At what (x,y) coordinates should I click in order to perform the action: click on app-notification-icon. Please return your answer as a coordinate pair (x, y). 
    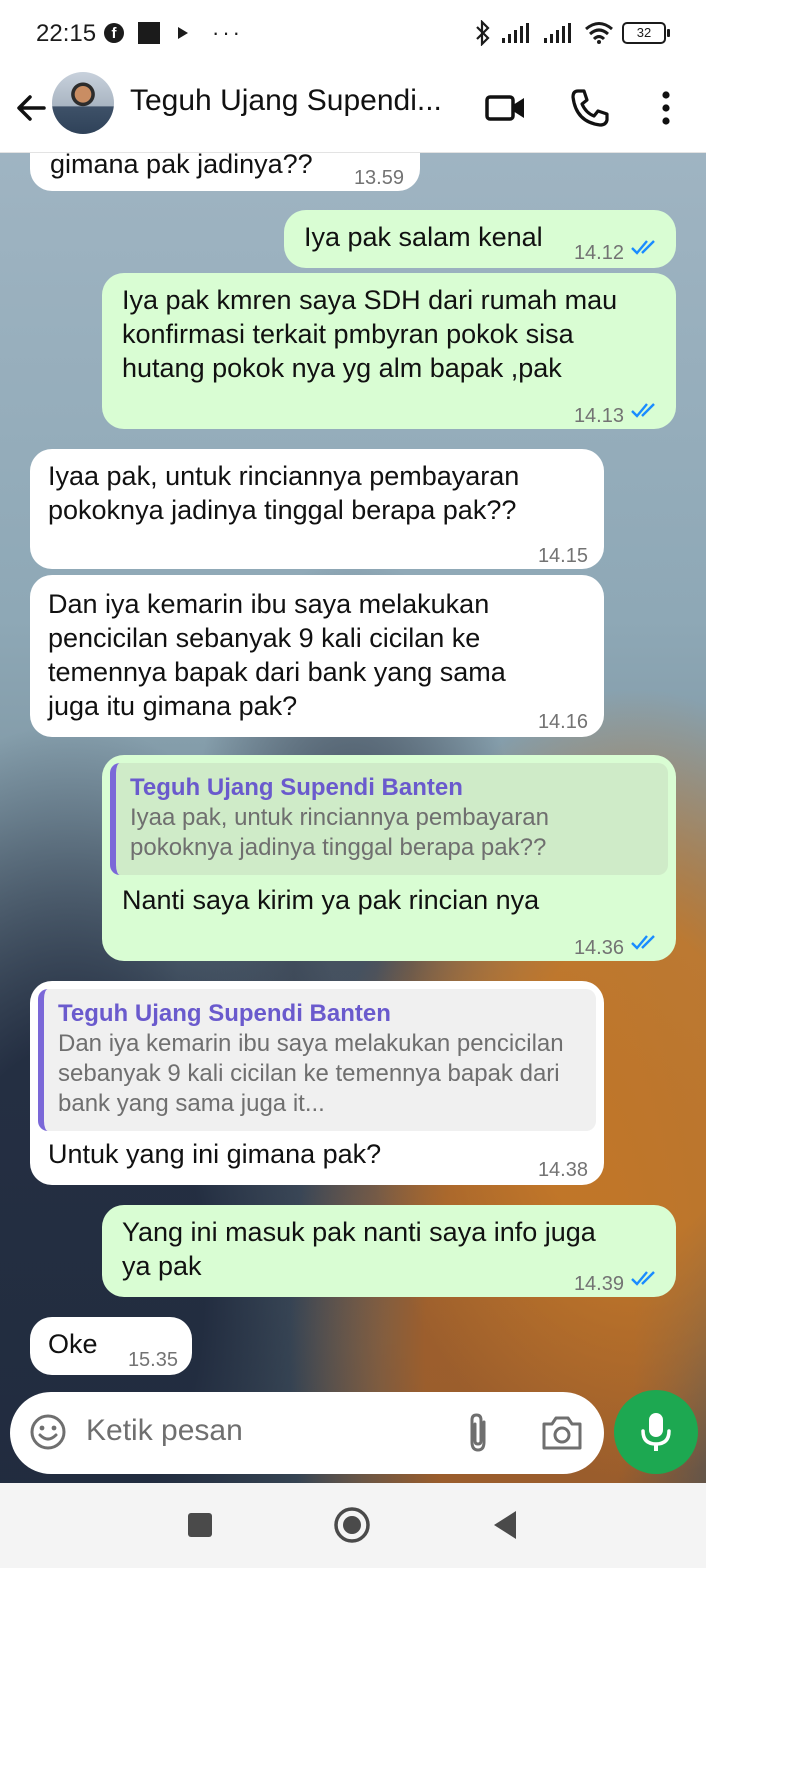
    Looking at the image, I should click on (149, 33).